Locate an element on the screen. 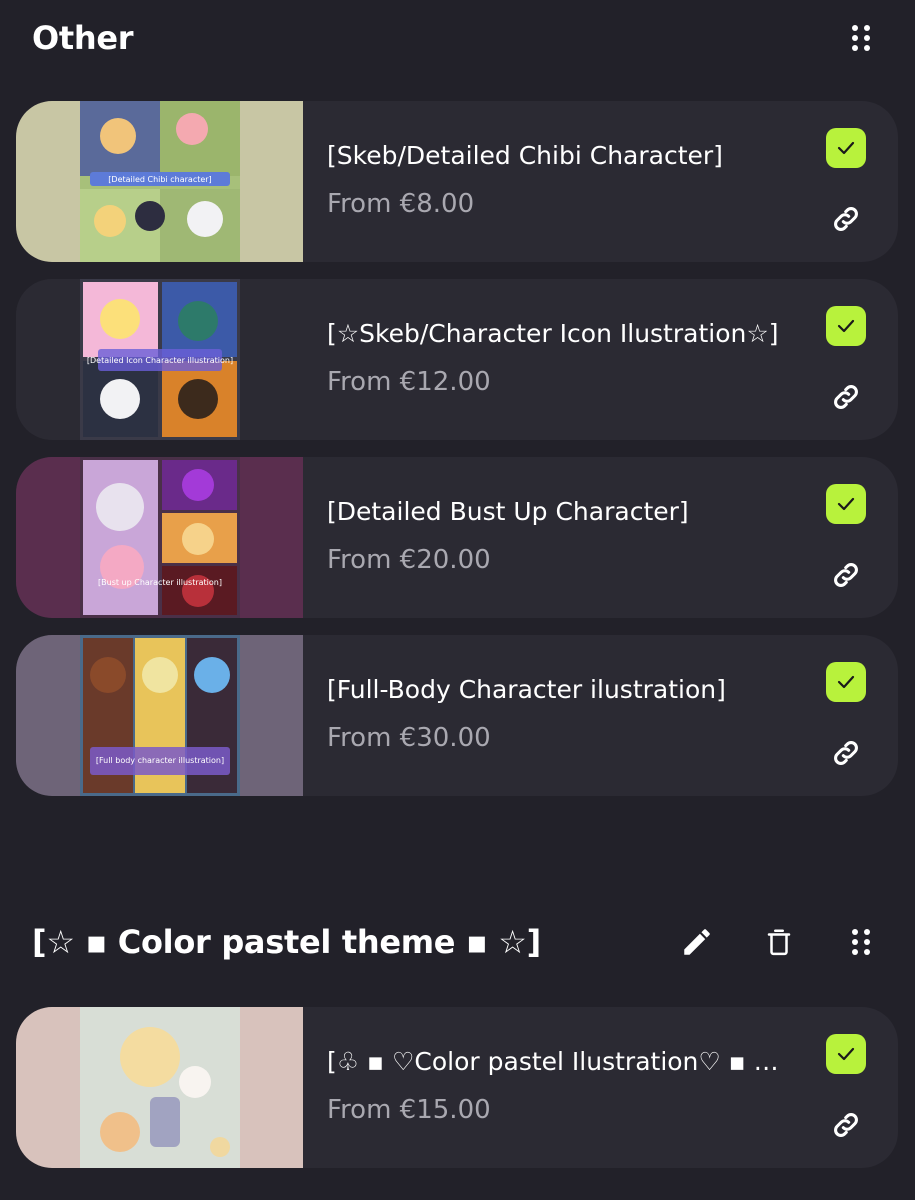 Image resolution: width=915 pixels, height=1200 pixels. thumbnail-artwork: [Detailed Chibi character] is located at coordinates (160, 181).